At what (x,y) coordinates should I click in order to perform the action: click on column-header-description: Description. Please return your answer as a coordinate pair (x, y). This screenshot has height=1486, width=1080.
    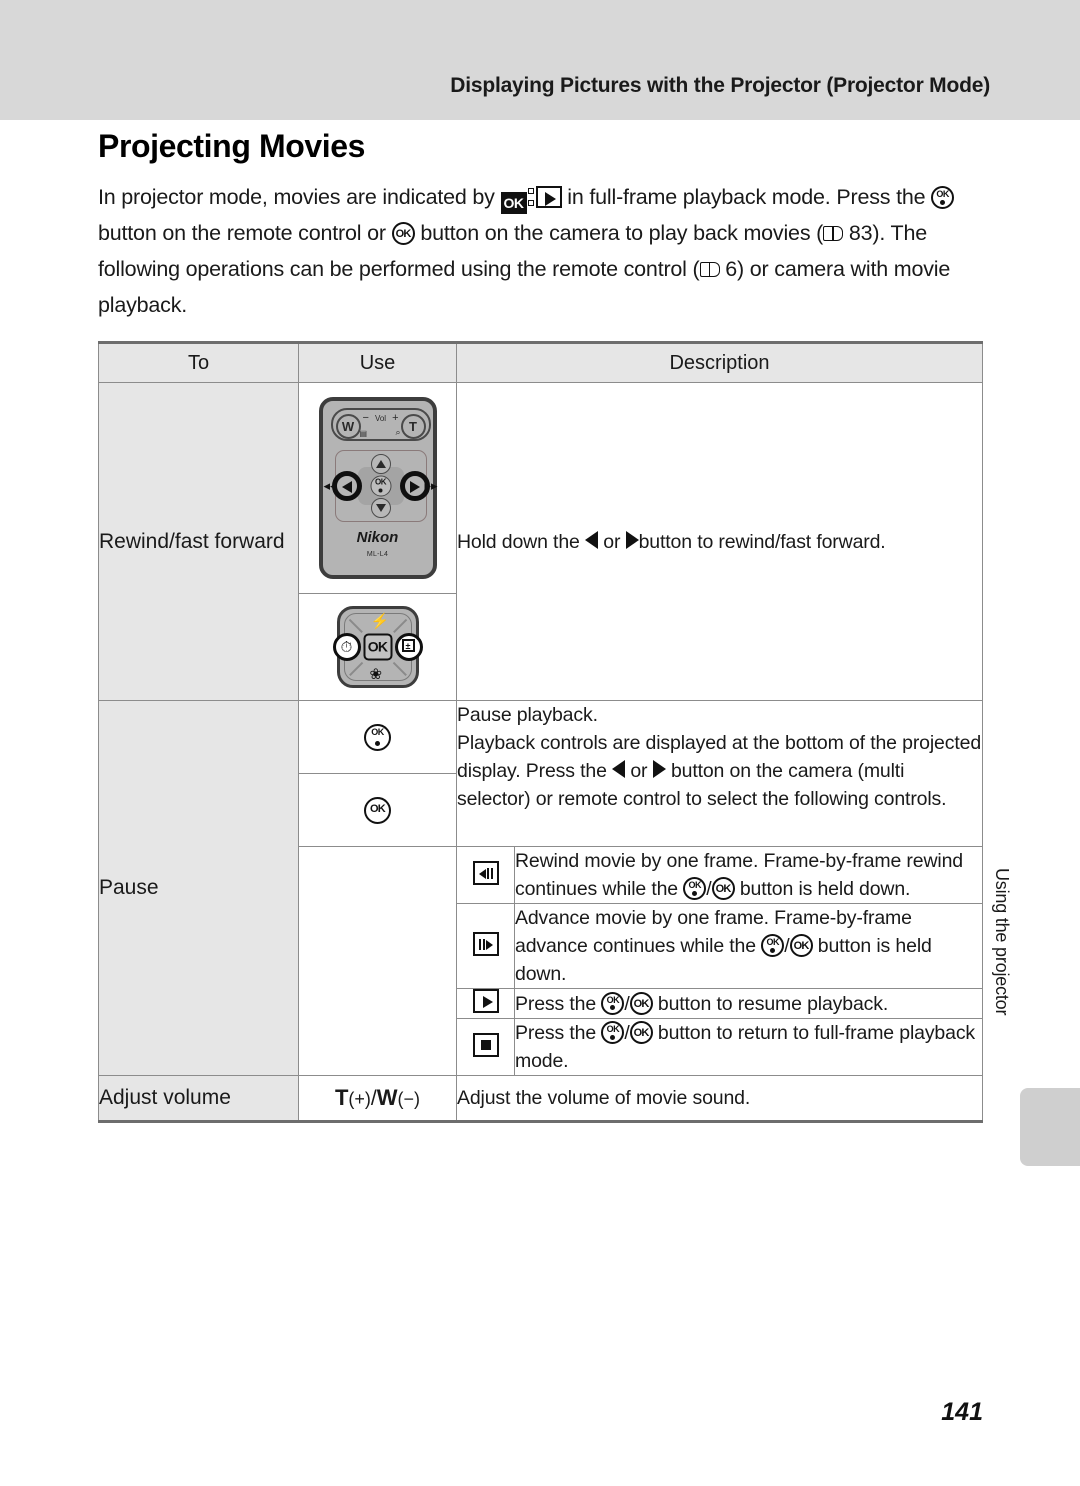
    Looking at the image, I should click on (719, 362).